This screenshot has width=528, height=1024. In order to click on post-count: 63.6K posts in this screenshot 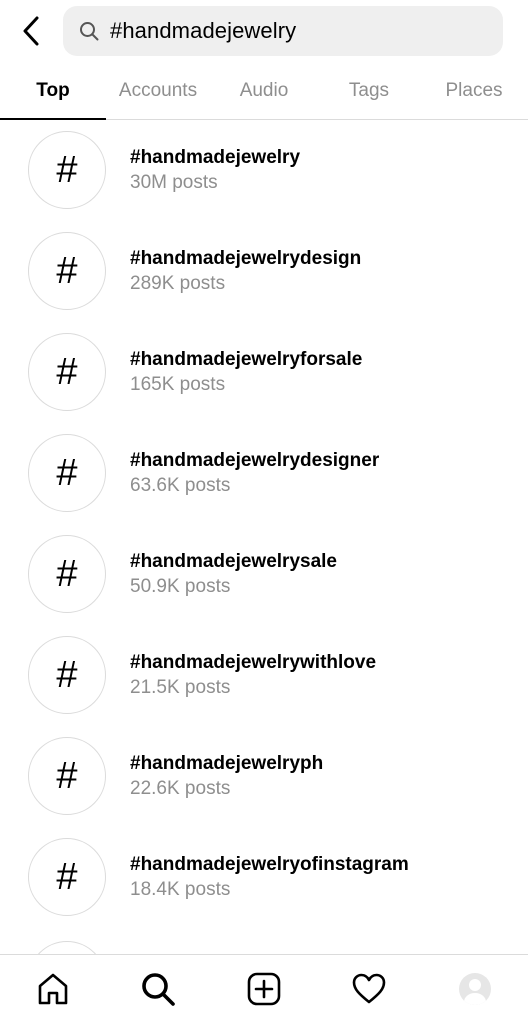, I will do `click(180, 485)`.